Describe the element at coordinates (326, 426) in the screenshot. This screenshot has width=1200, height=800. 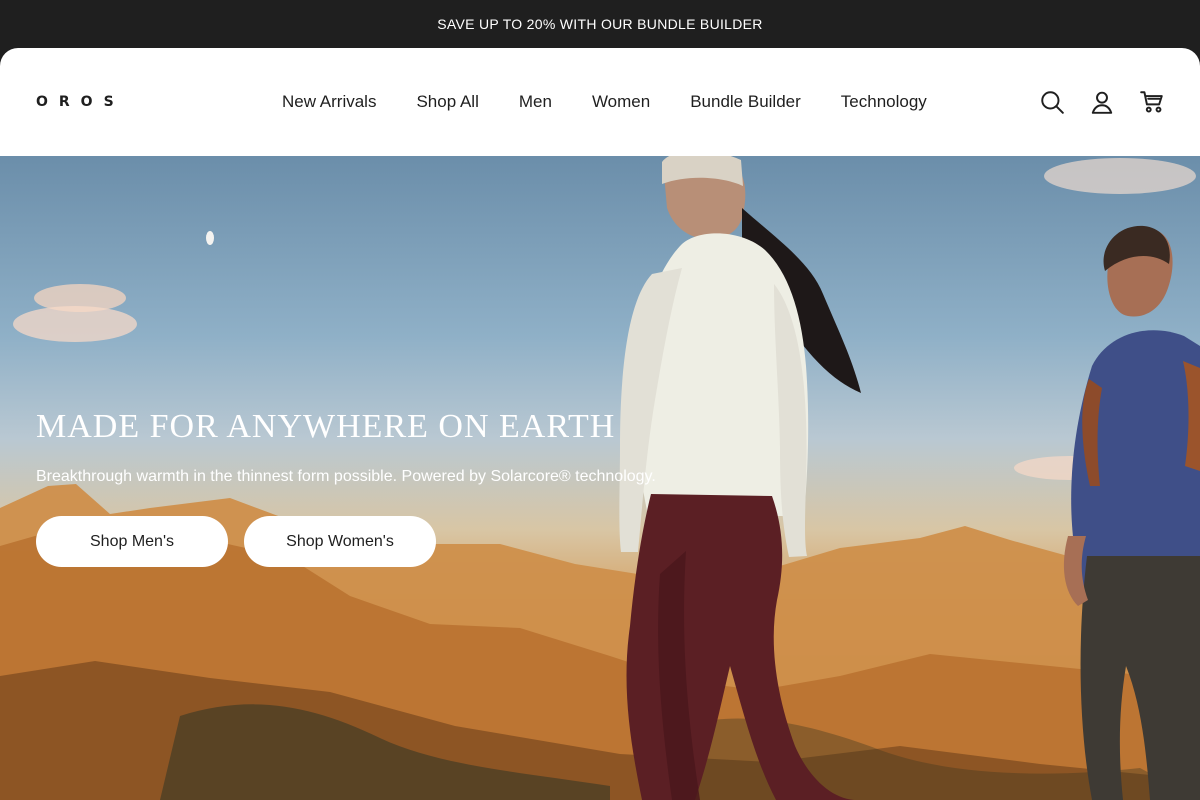
I see `hero-title: MADE FOR ANYWHERE ON EARTH` at that location.